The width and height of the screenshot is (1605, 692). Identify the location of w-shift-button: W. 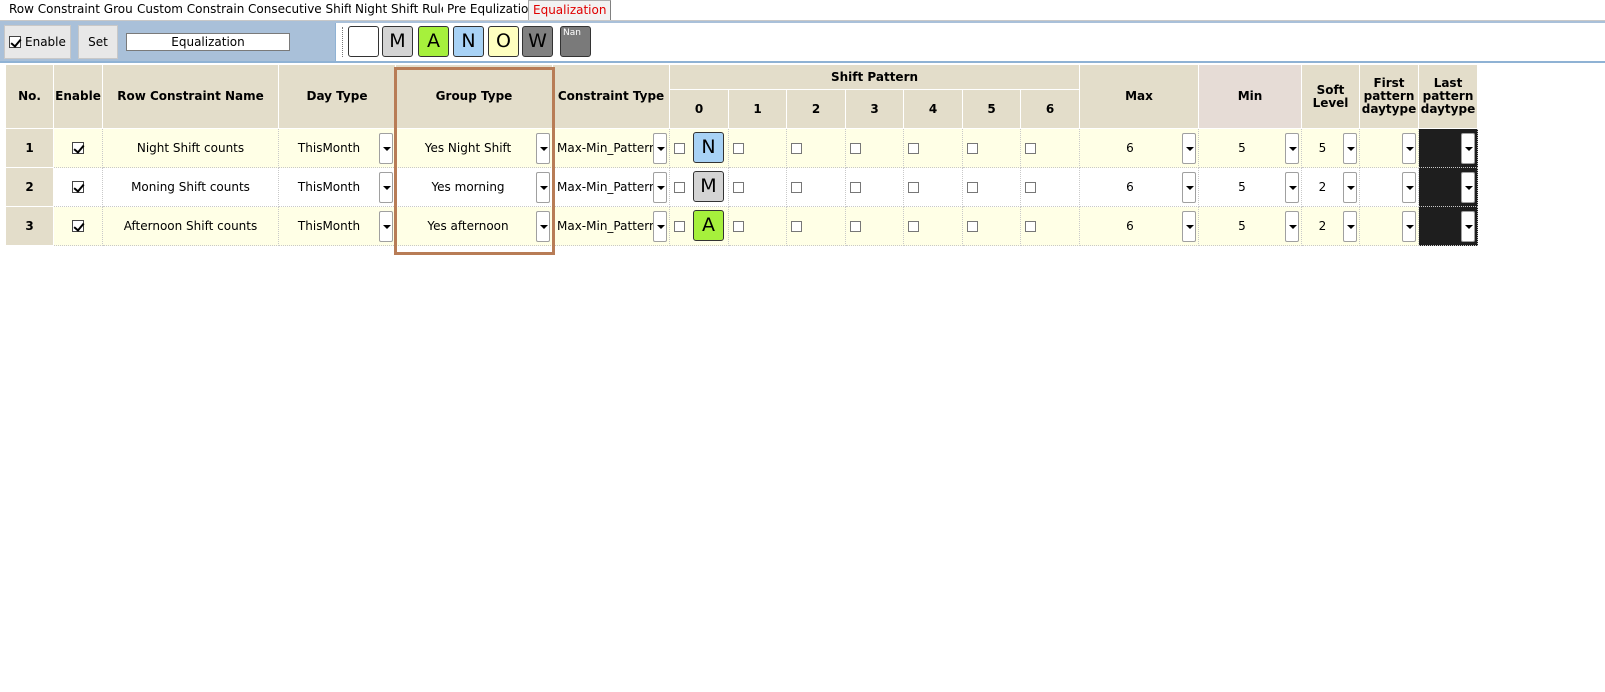
(537, 41).